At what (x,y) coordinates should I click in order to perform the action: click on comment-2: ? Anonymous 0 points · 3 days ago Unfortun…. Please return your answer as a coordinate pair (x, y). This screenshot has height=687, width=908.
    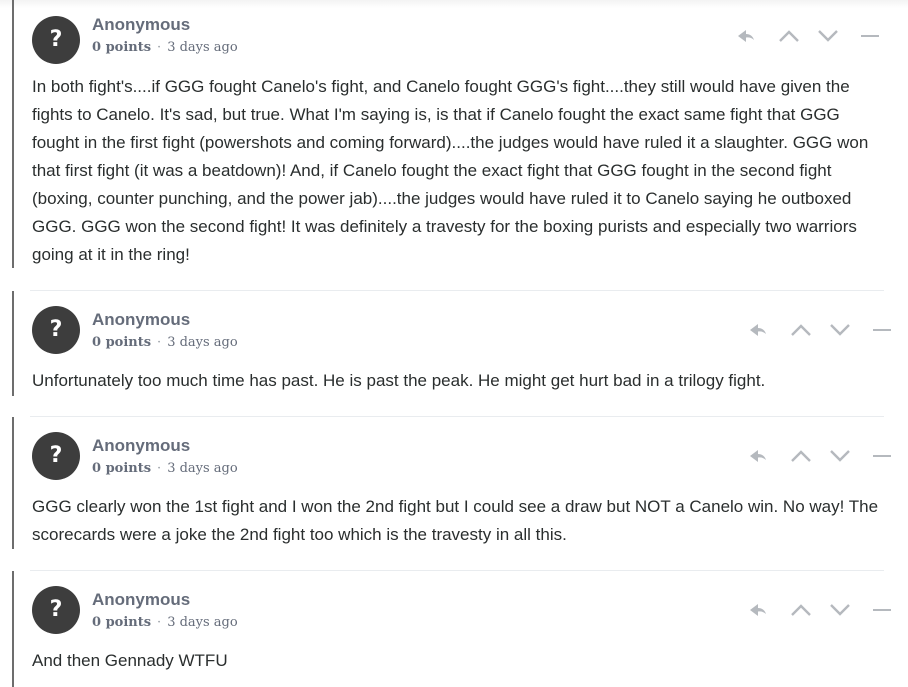
    Looking at the image, I should click on (451, 343).